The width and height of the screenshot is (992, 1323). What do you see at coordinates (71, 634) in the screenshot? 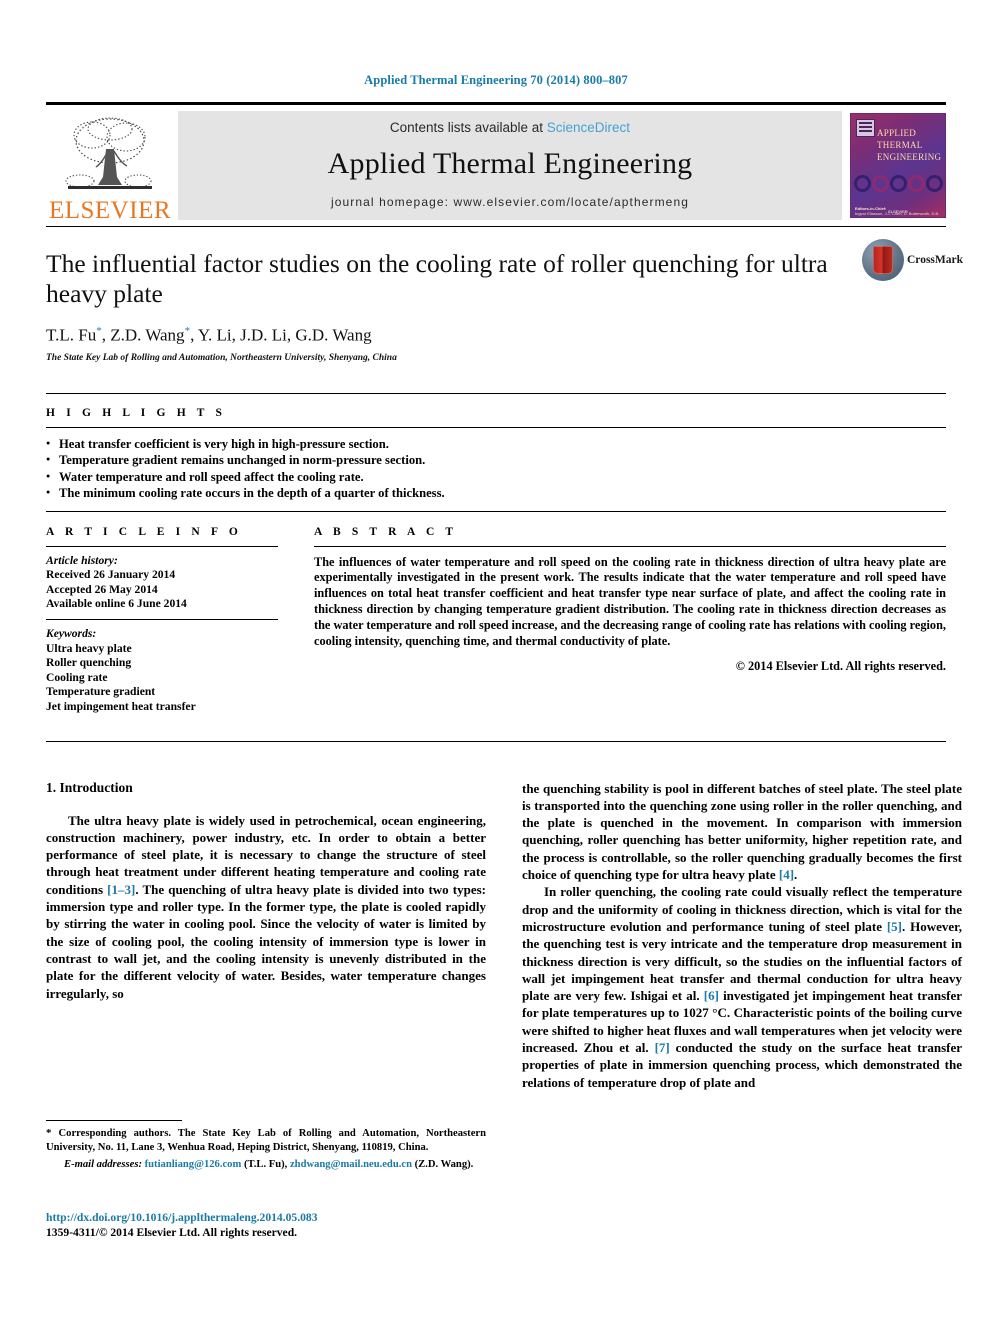
I see `keywords-label: Keywords:` at bounding box center [71, 634].